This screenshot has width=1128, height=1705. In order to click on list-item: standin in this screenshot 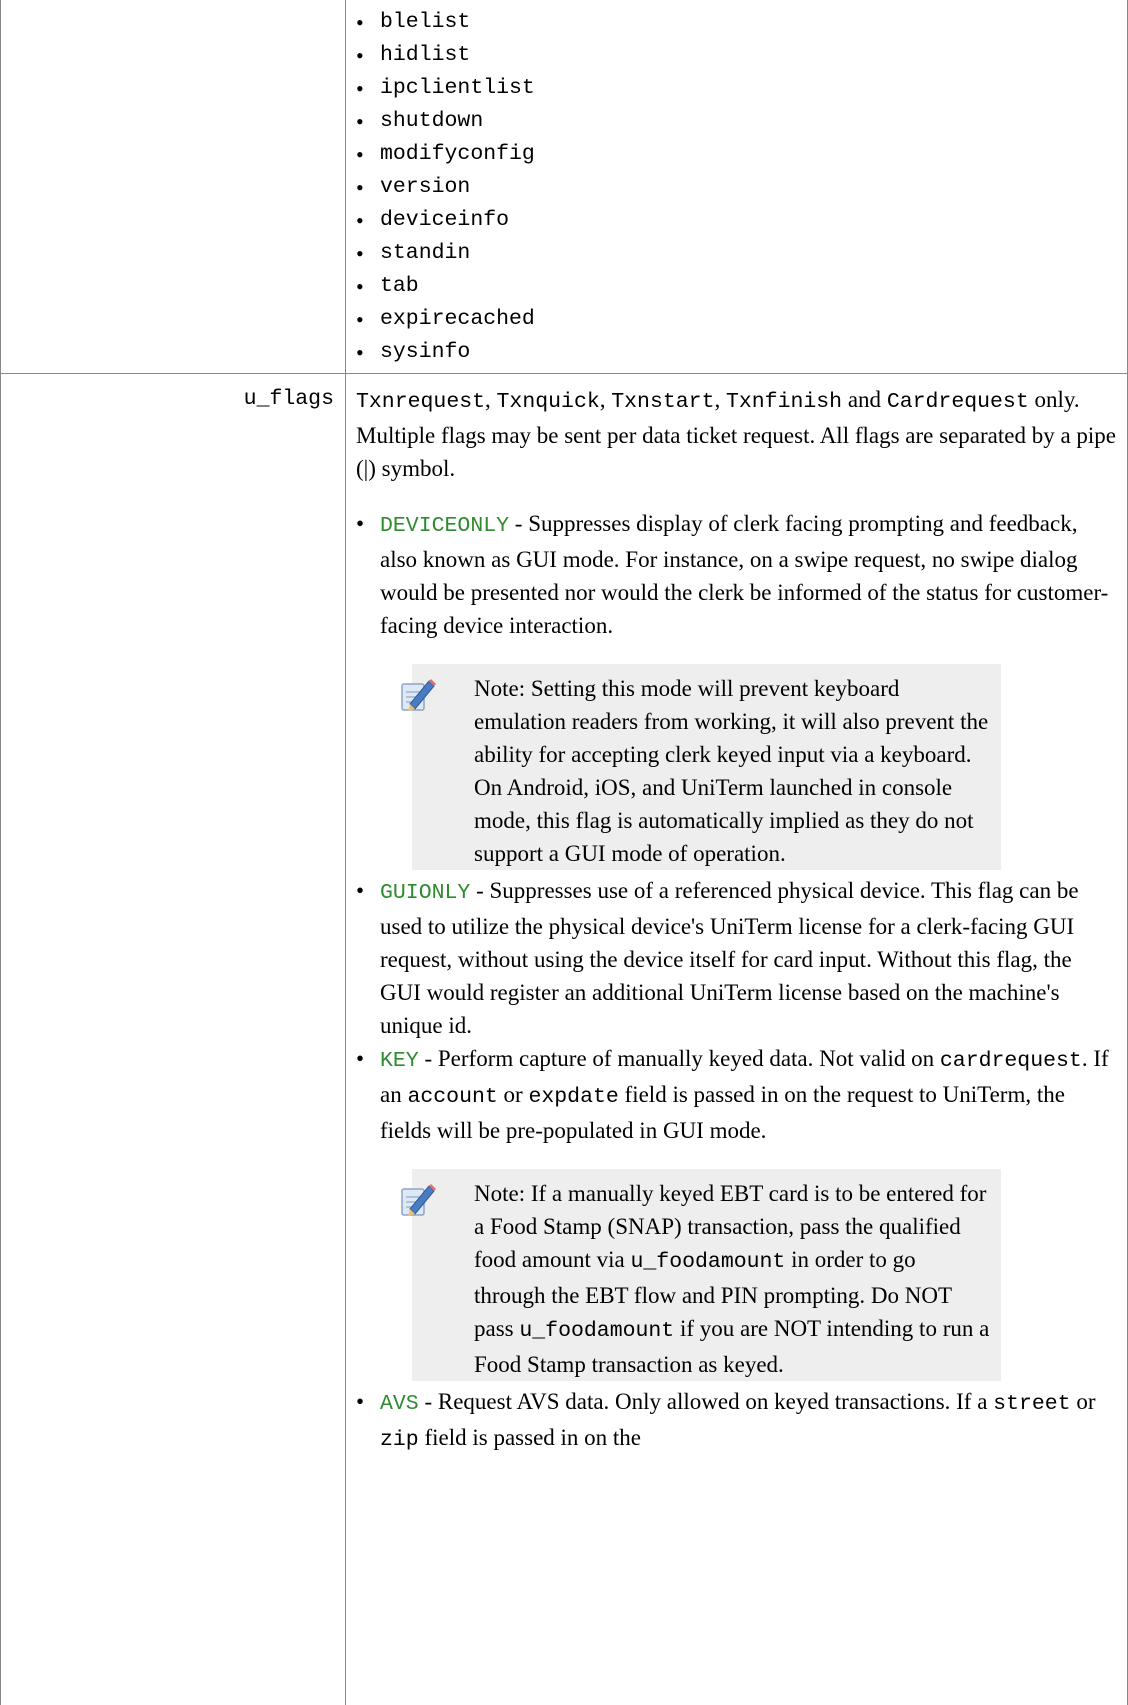, I will do `click(445, 253)`.